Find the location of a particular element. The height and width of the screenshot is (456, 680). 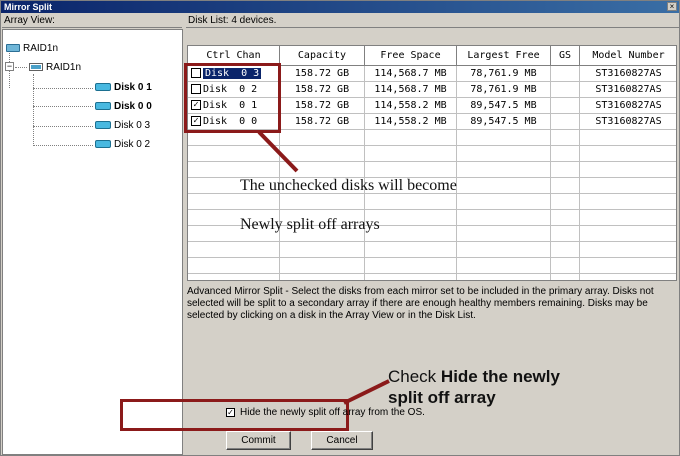

tree-node-disk-03: Disk 0 3 is located at coordinates (122, 126).